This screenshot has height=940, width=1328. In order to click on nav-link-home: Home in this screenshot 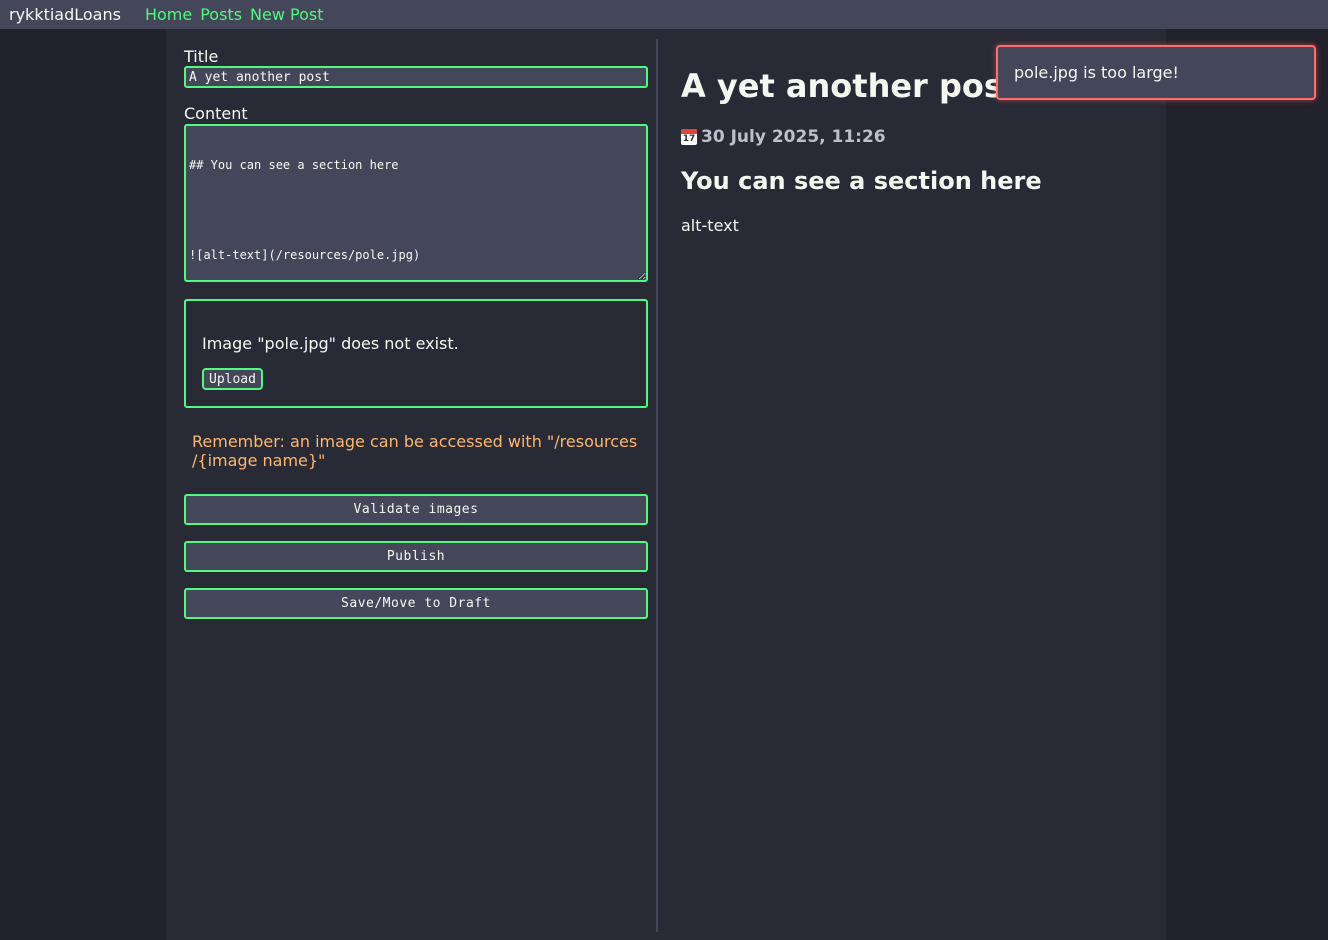, I will do `click(168, 14)`.